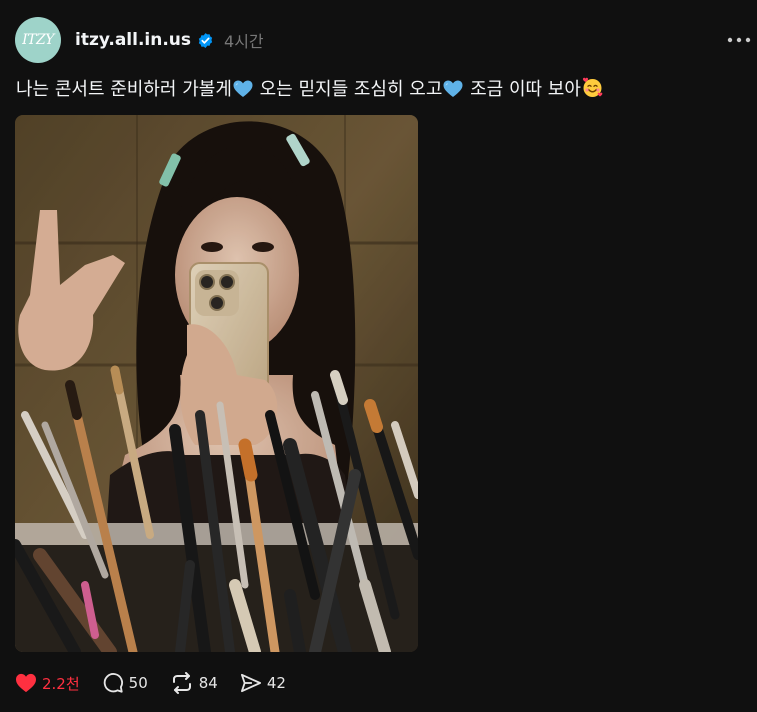 This screenshot has width=757, height=712. What do you see at coordinates (205, 40) in the screenshot?
I see `verified-badge-icon` at bounding box center [205, 40].